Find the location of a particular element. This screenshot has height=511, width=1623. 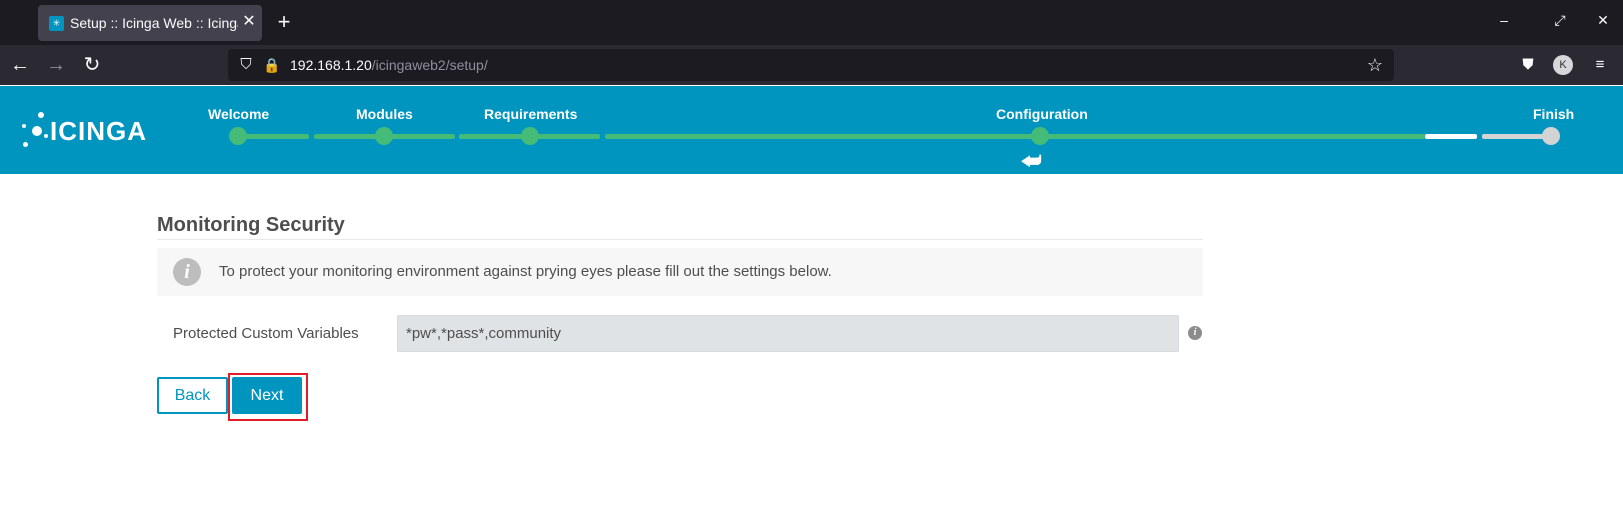

account-avatar: K is located at coordinates (1563, 65).